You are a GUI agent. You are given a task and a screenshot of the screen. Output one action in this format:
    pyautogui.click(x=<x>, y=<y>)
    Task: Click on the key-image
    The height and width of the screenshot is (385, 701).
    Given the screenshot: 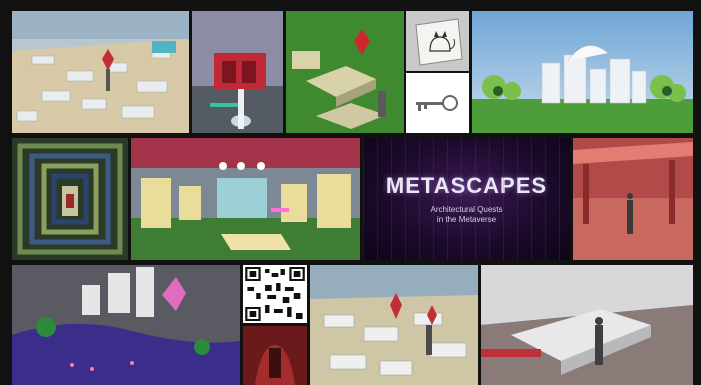 What is the action you would take?
    pyautogui.click(x=437, y=103)
    